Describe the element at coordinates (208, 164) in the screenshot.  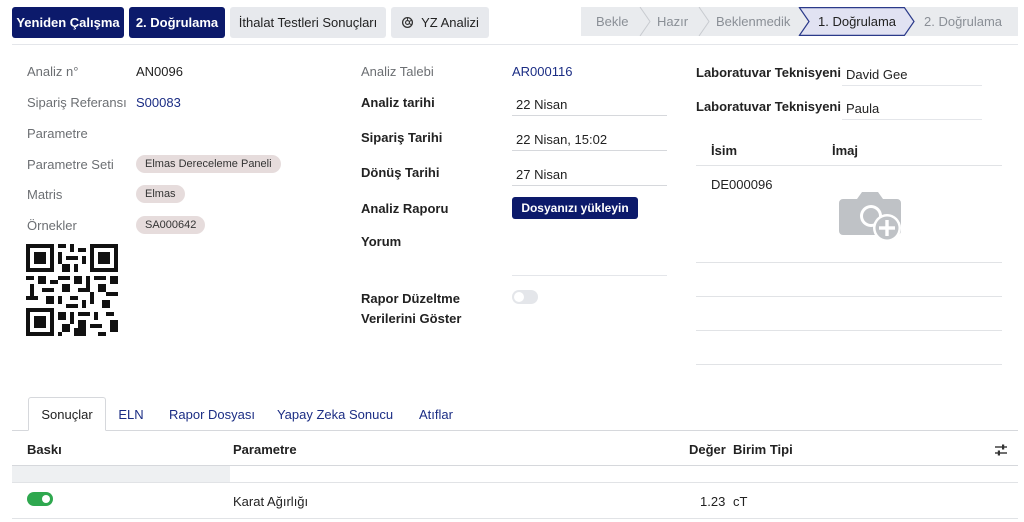
I see `parameter-set-tag: Elmas Dereceleme Paneli` at that location.